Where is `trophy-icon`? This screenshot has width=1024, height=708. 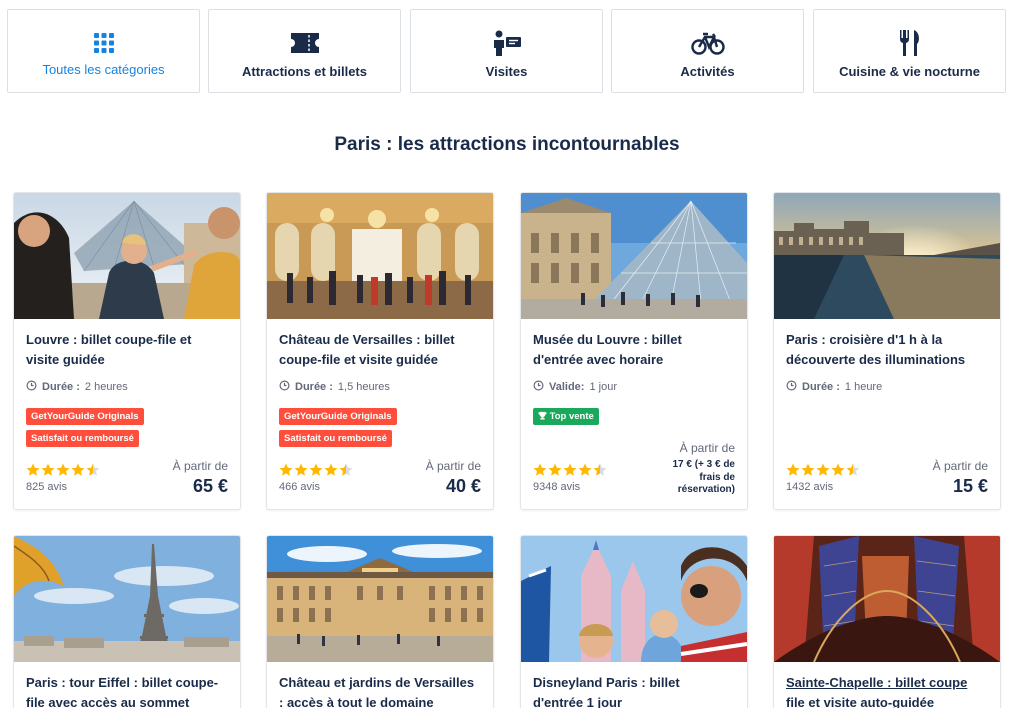
trophy-icon is located at coordinates (542, 417).